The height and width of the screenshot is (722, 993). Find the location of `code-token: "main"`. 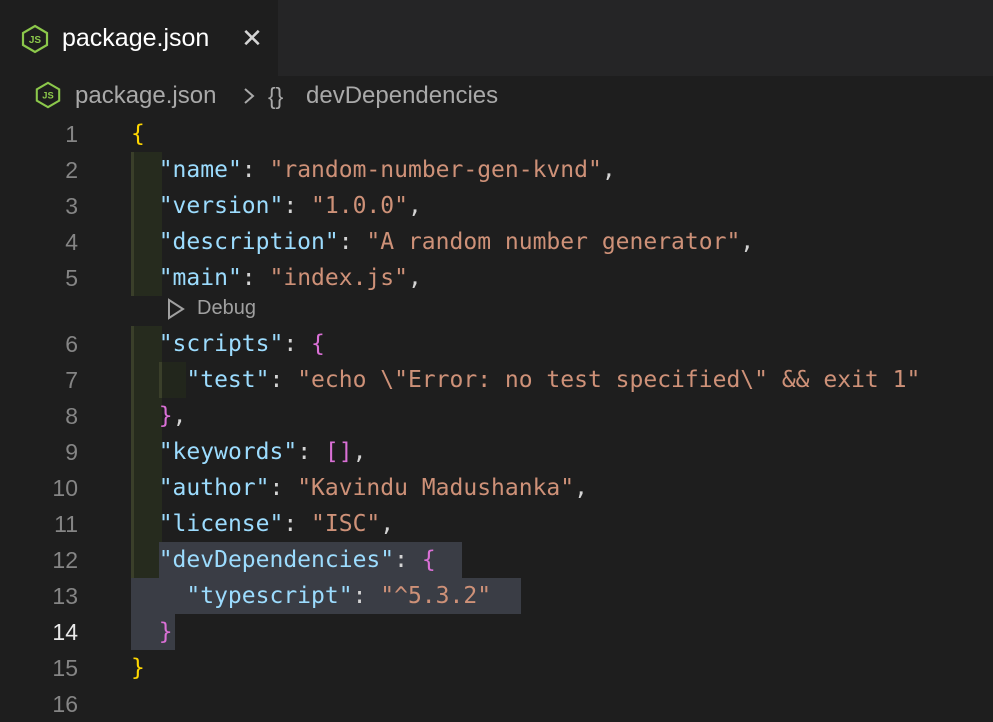

code-token: "main" is located at coordinates (200, 278).